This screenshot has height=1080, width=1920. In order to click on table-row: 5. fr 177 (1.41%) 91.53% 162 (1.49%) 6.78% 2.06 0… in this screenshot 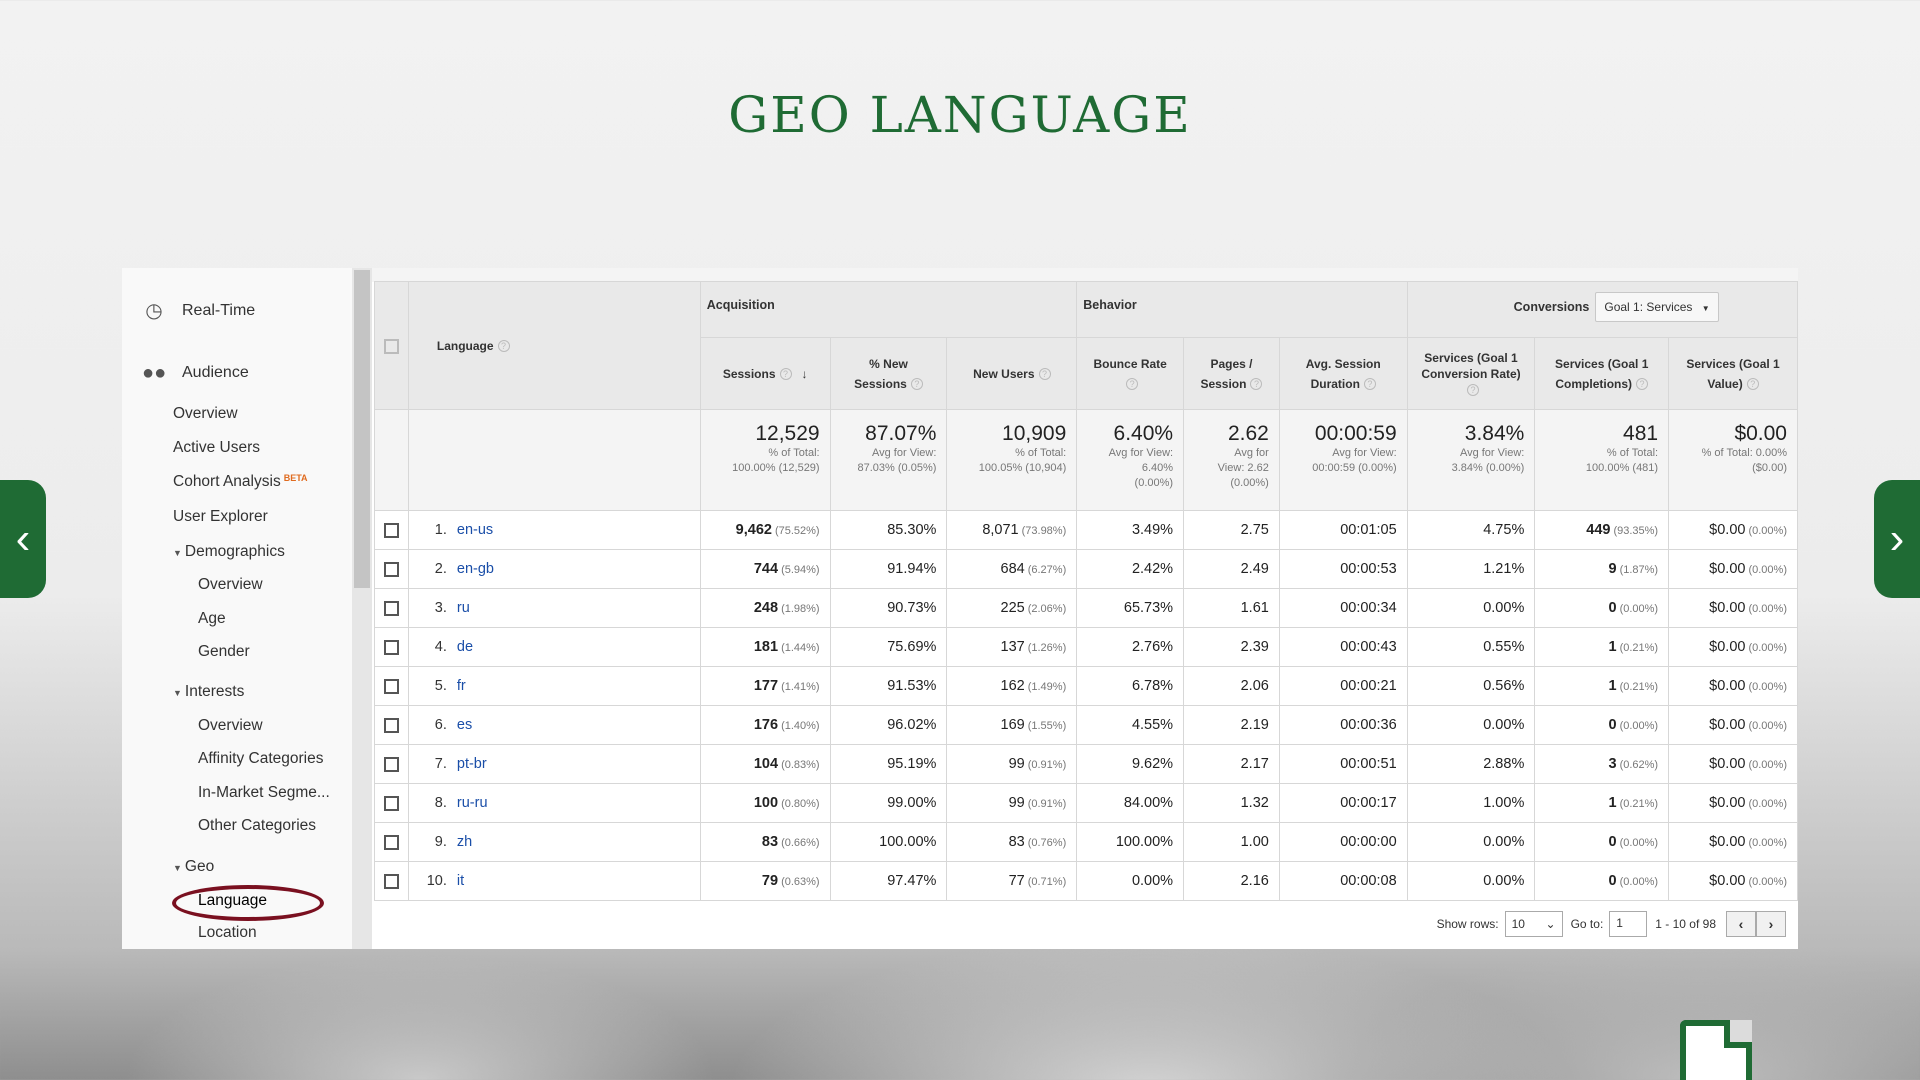, I will do `click(1086, 686)`.